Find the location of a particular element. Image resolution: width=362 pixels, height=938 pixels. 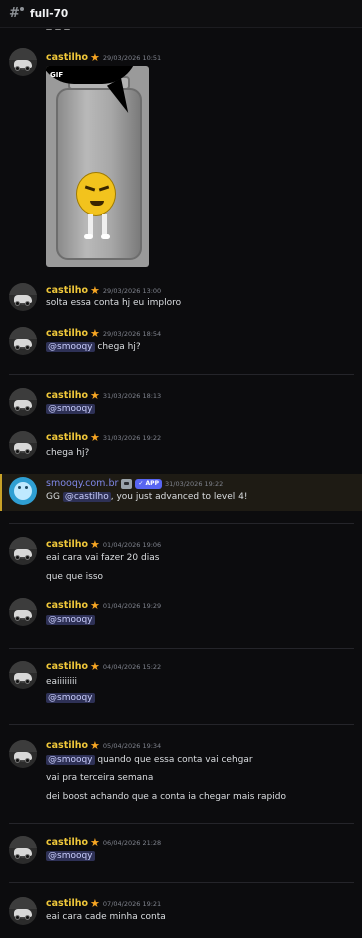

message-header: castilho ★ 29/03/2026 10:51 is located at coordinates (103, 57).